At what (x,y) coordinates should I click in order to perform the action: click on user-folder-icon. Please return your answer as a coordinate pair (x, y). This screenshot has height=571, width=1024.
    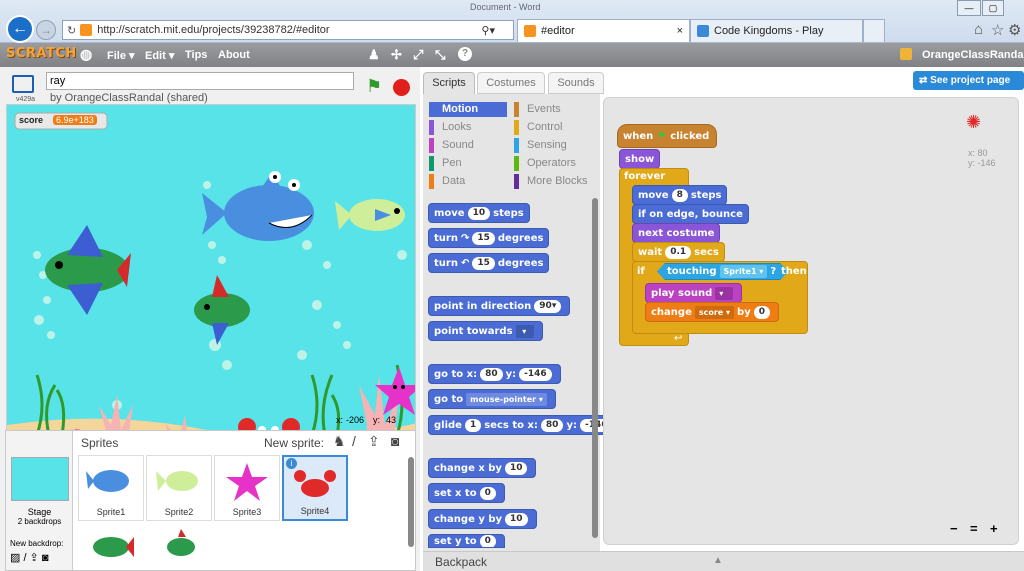
    Looking at the image, I should click on (906, 54).